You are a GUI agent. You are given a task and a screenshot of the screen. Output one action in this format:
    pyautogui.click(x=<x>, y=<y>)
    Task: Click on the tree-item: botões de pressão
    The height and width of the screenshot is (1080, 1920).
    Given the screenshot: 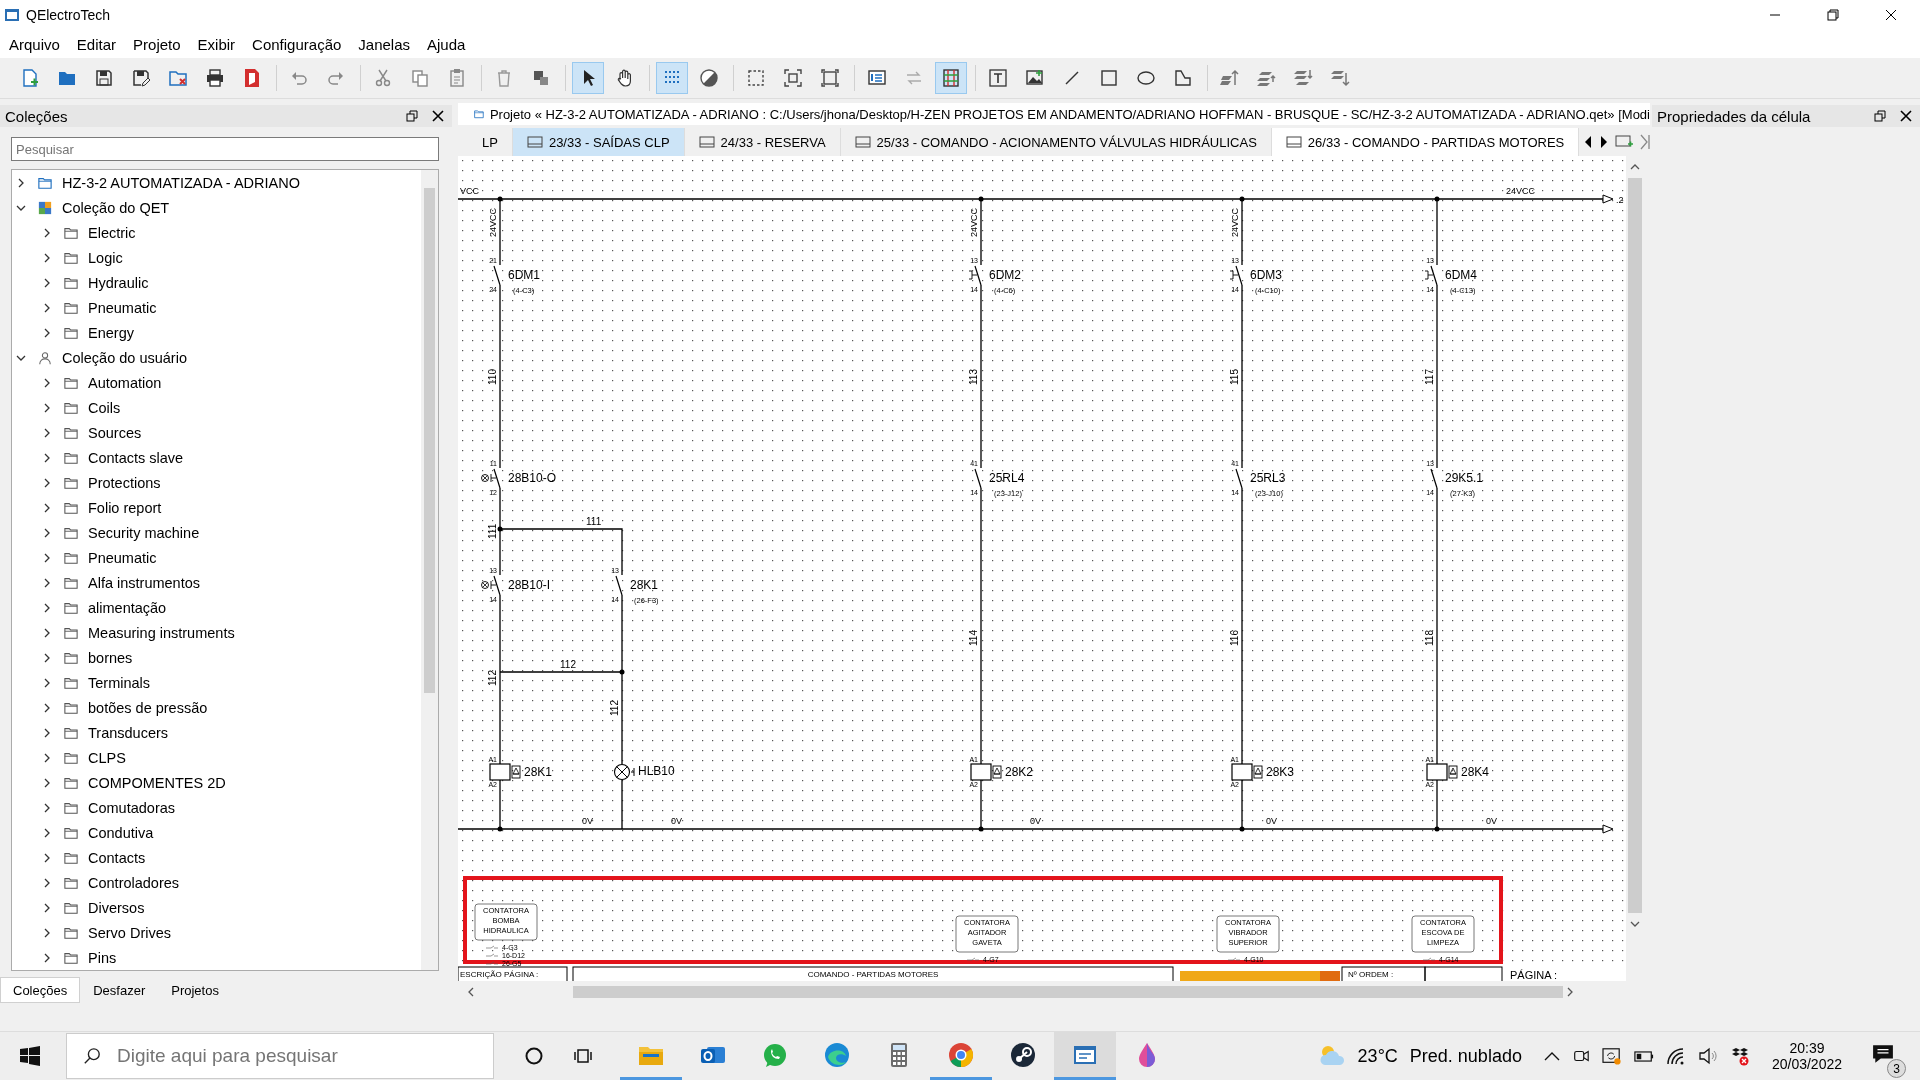 What is the action you would take?
    pyautogui.click(x=148, y=707)
    